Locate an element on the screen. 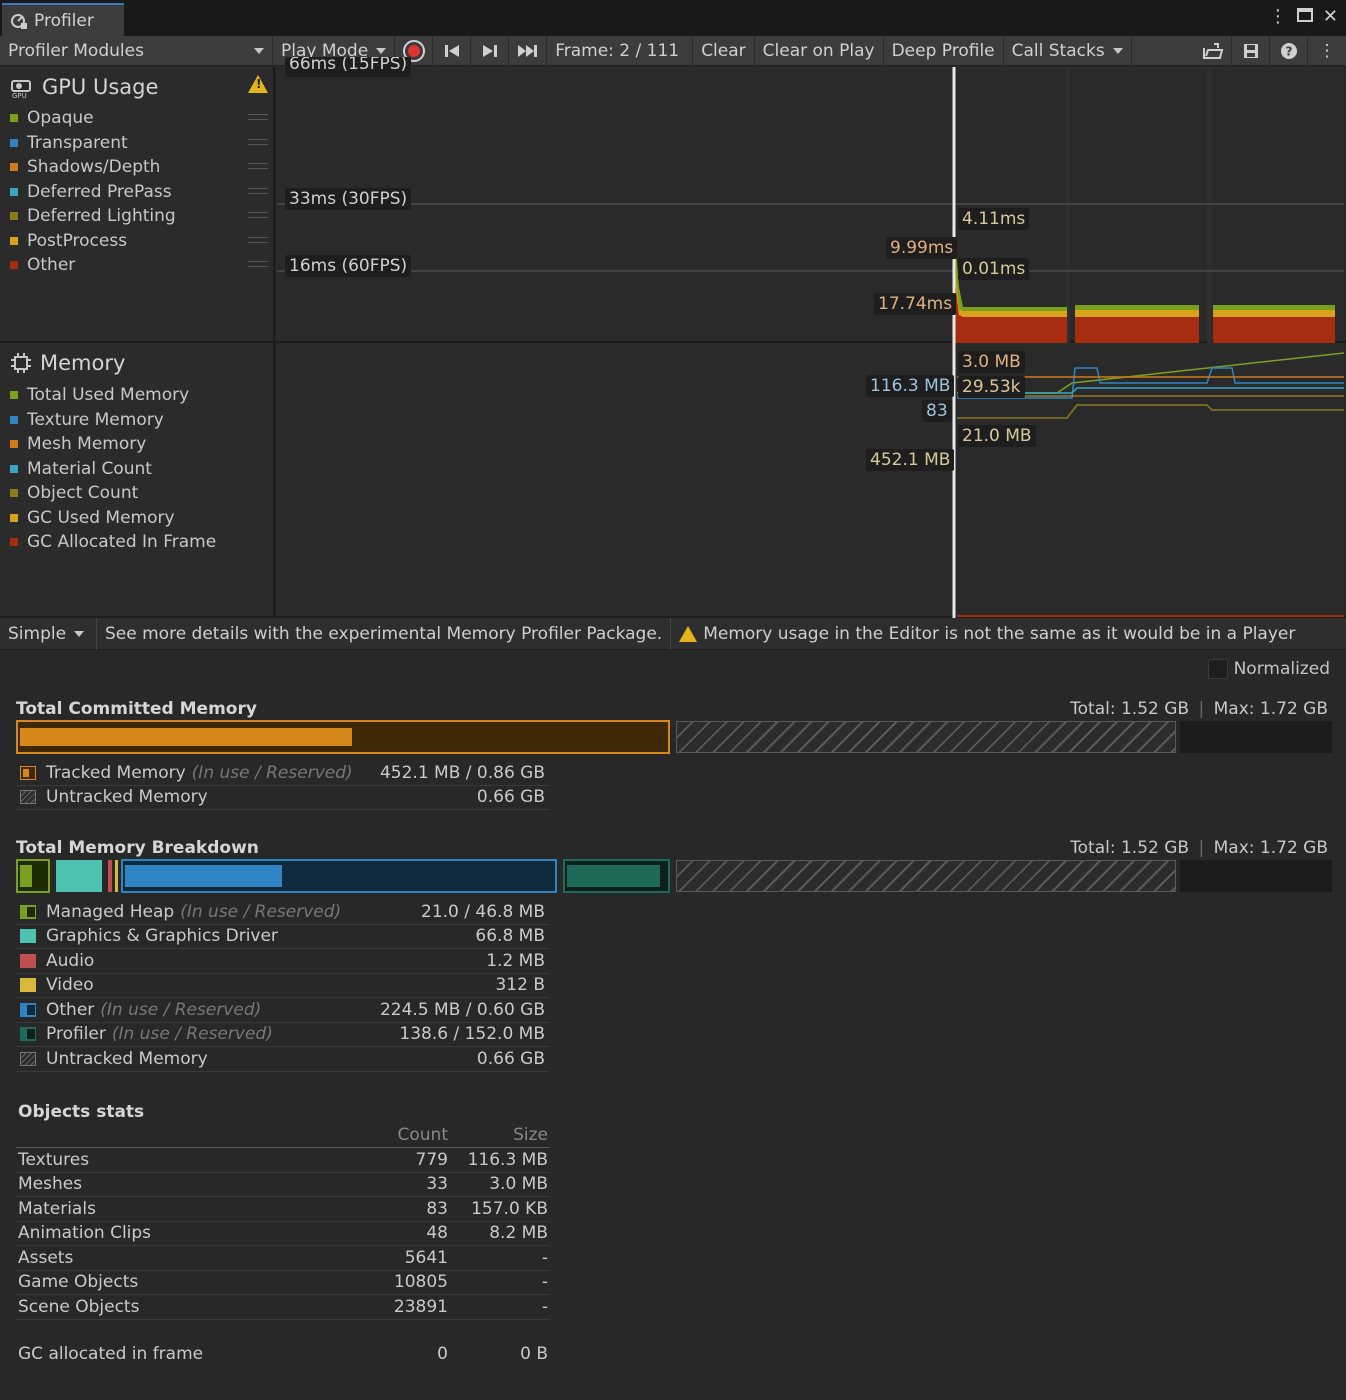 The width and height of the screenshot is (1346, 1400). next-frame-button is located at coordinates (490, 50).